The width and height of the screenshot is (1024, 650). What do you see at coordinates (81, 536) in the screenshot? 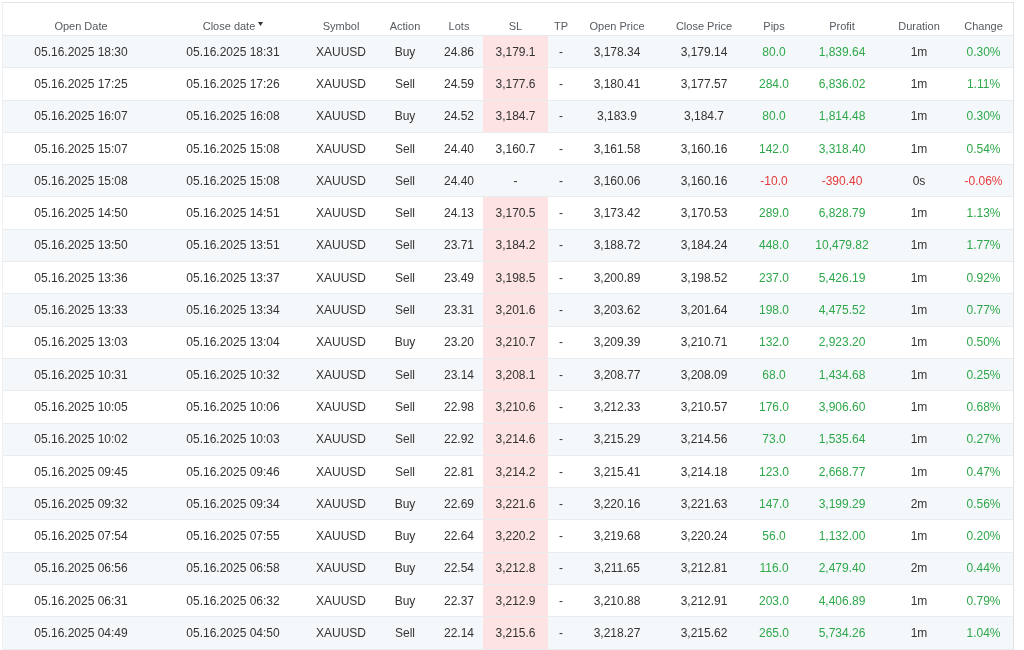
I see `table-cell: 05.16.2025 07:54` at bounding box center [81, 536].